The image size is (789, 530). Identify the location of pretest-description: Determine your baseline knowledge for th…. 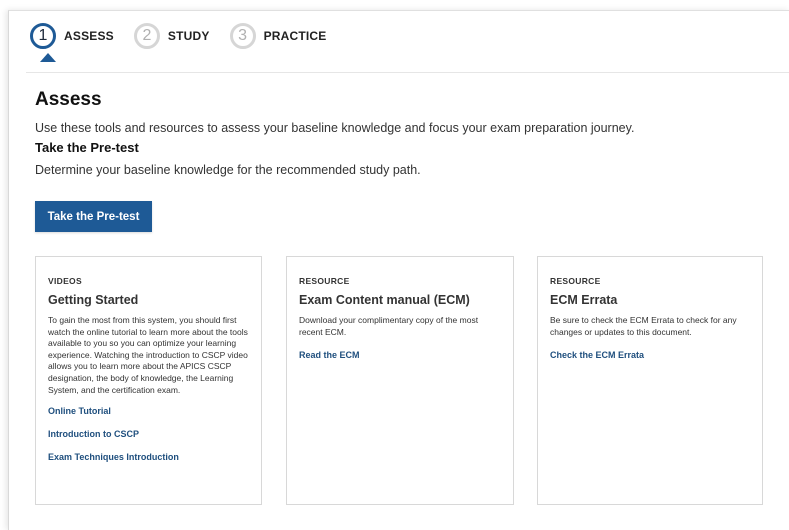
(228, 170).